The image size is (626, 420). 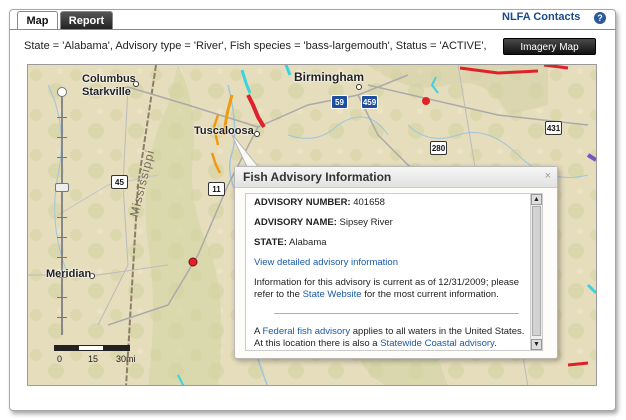 What do you see at coordinates (224, 131) in the screenshot?
I see `city-label-tuscaloosa: Tuscaloosa` at bounding box center [224, 131].